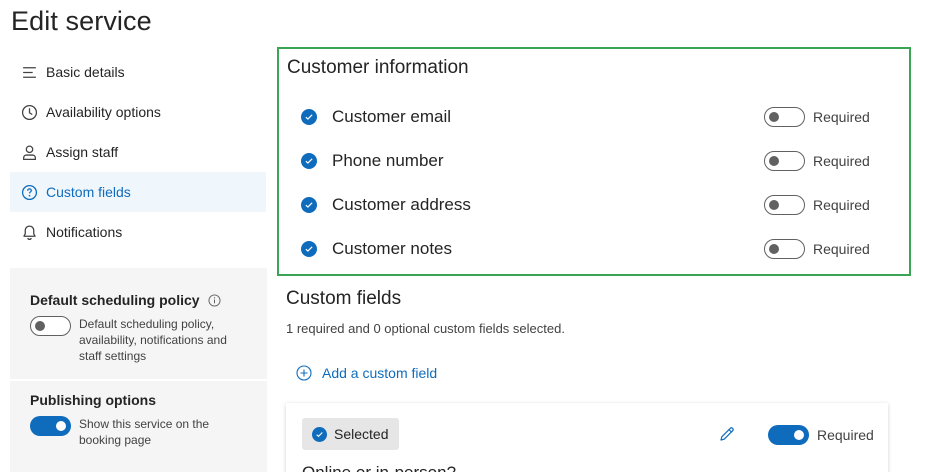 The height and width of the screenshot is (472, 949). I want to click on scheduling-policy-label: Default scheduling policy, so click(115, 300).